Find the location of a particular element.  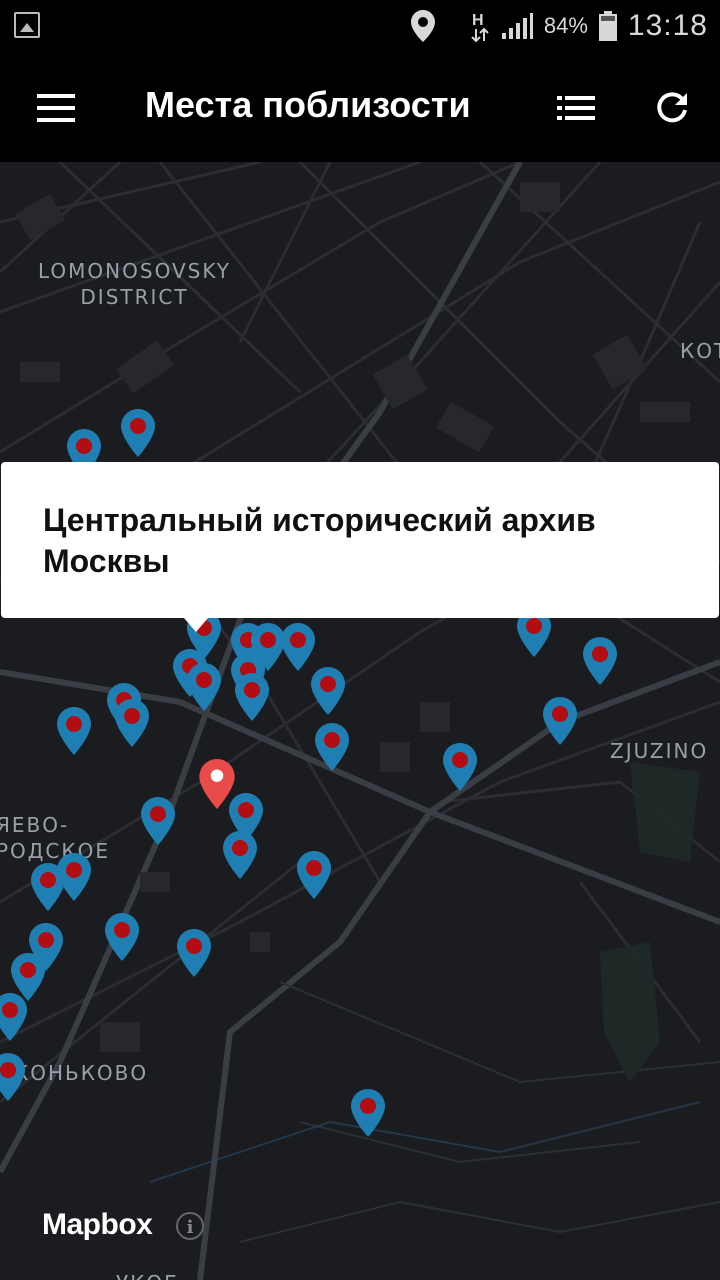

popup-title: Центральный исторический архив Москвы is located at coordinates (319, 540).